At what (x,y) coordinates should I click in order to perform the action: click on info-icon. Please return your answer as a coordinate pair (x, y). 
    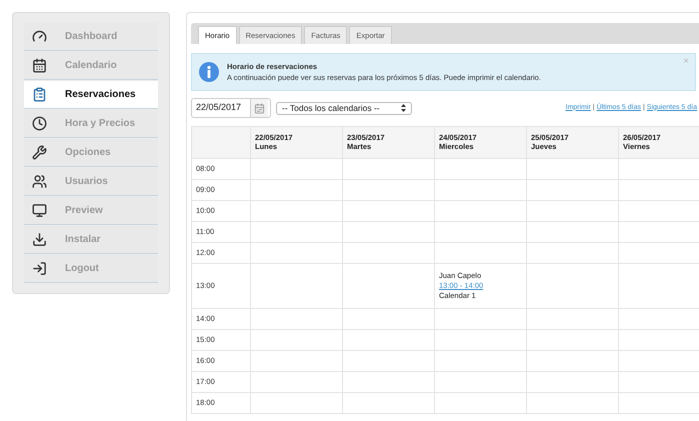
    Looking at the image, I should click on (209, 72).